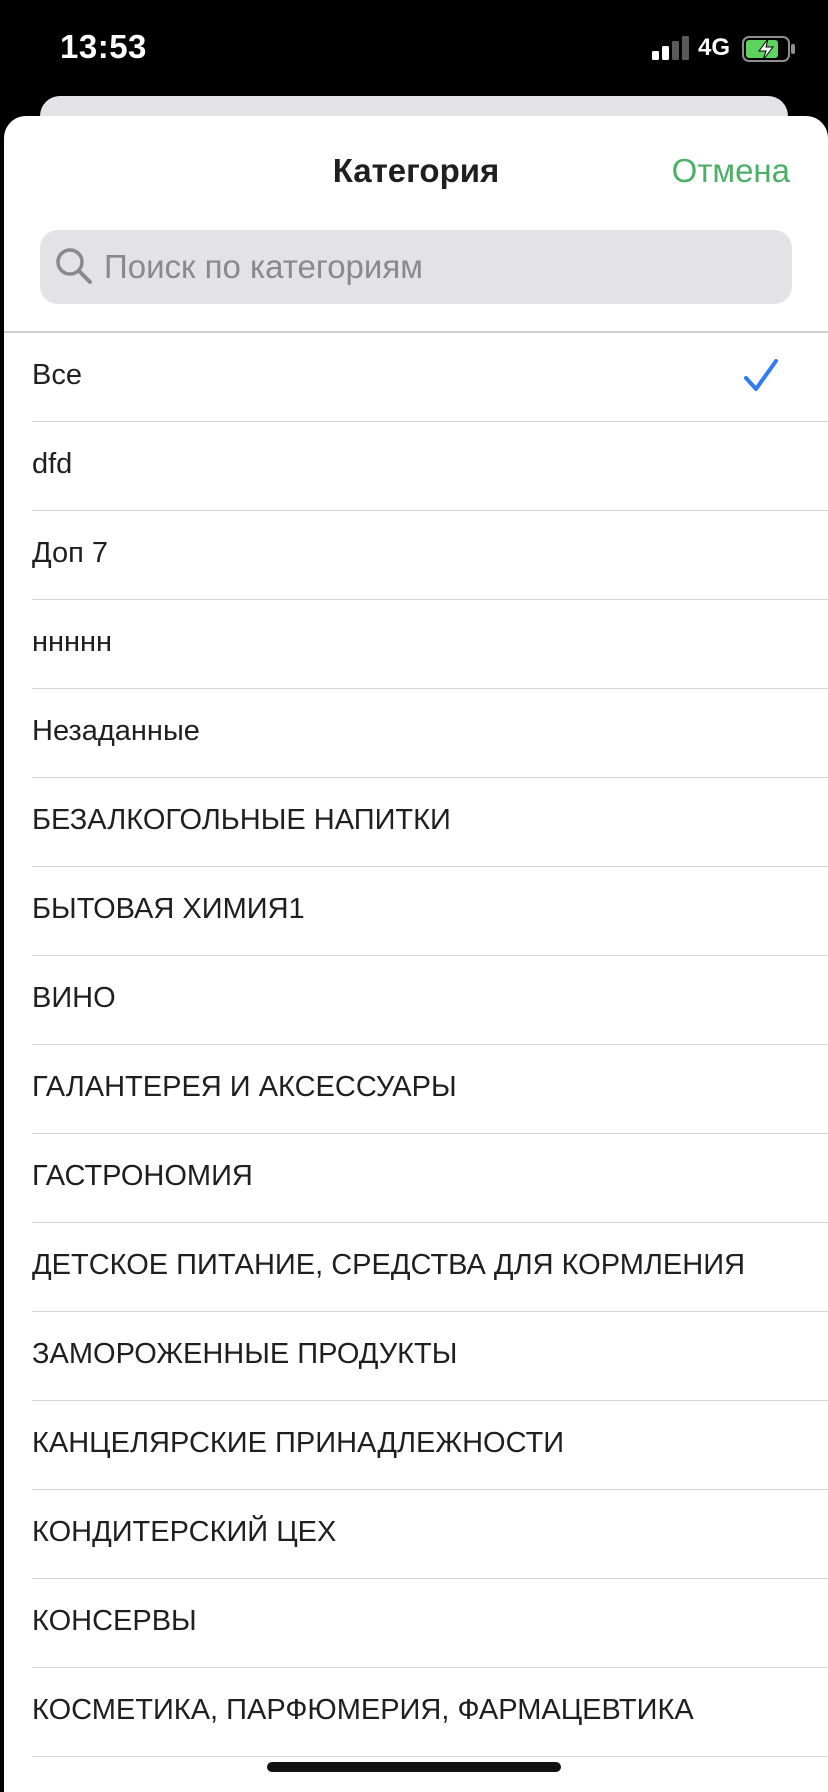  Describe the element at coordinates (114, 1621) in the screenshot. I see `category-label: КОНСЕРВЫ` at that location.